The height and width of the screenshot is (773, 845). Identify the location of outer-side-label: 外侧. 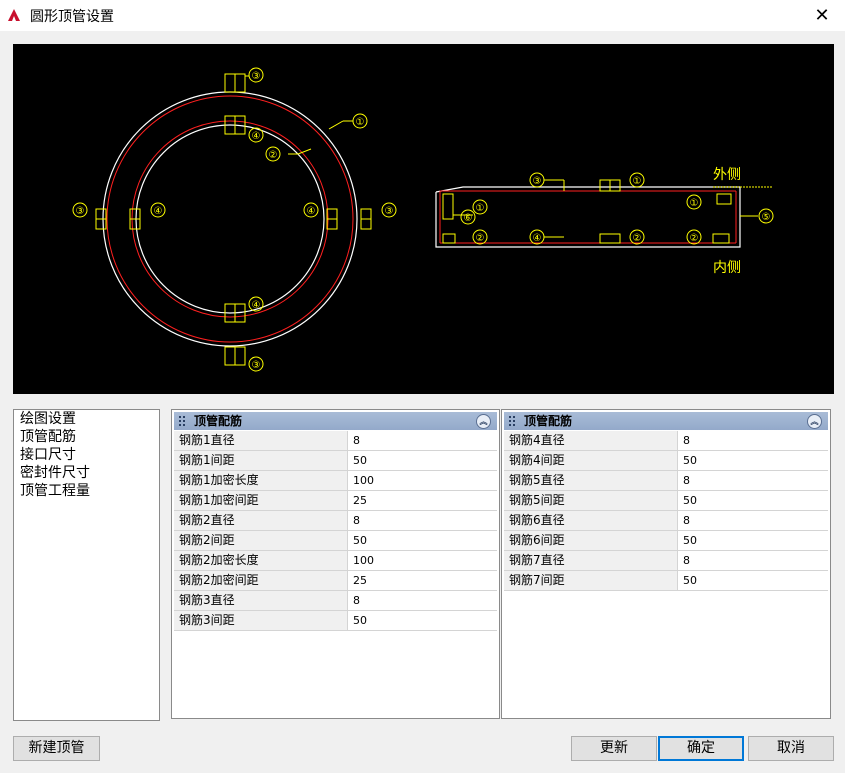
(727, 175).